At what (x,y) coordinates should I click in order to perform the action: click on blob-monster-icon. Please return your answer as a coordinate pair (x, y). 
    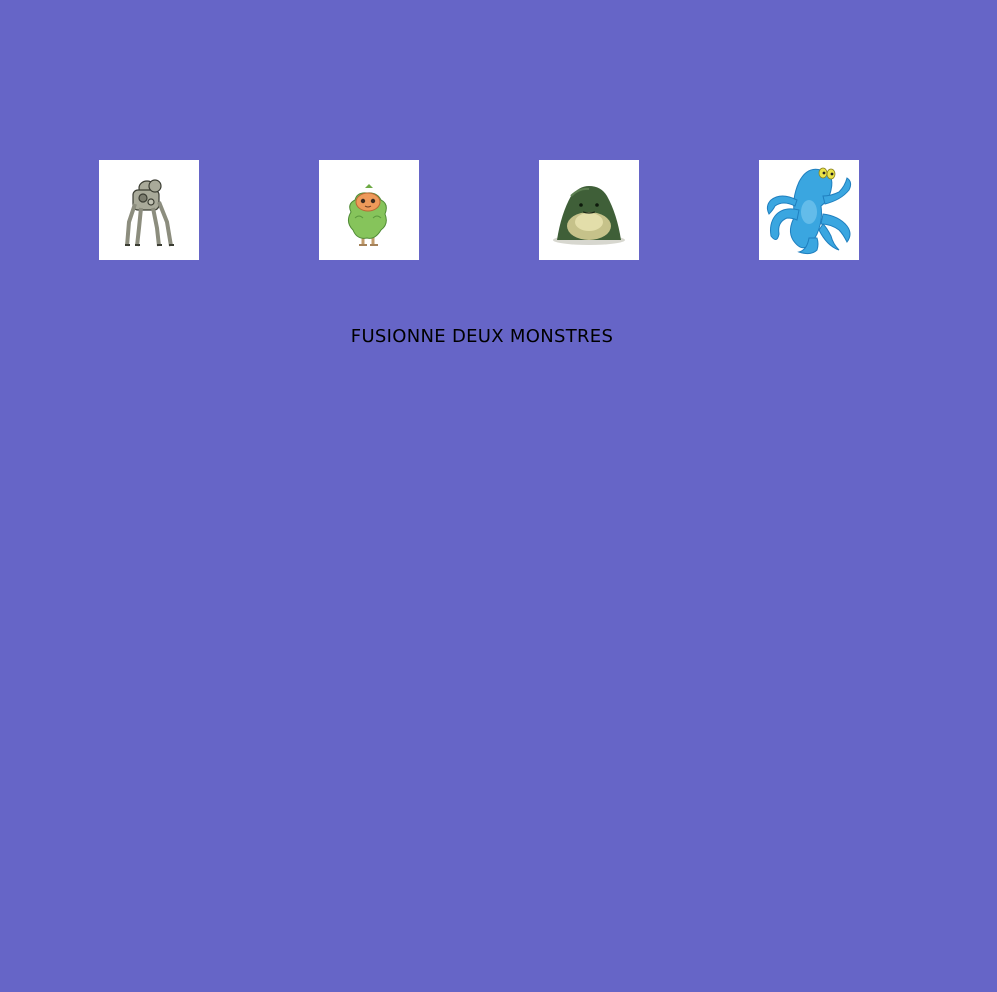
    Looking at the image, I should click on (589, 215).